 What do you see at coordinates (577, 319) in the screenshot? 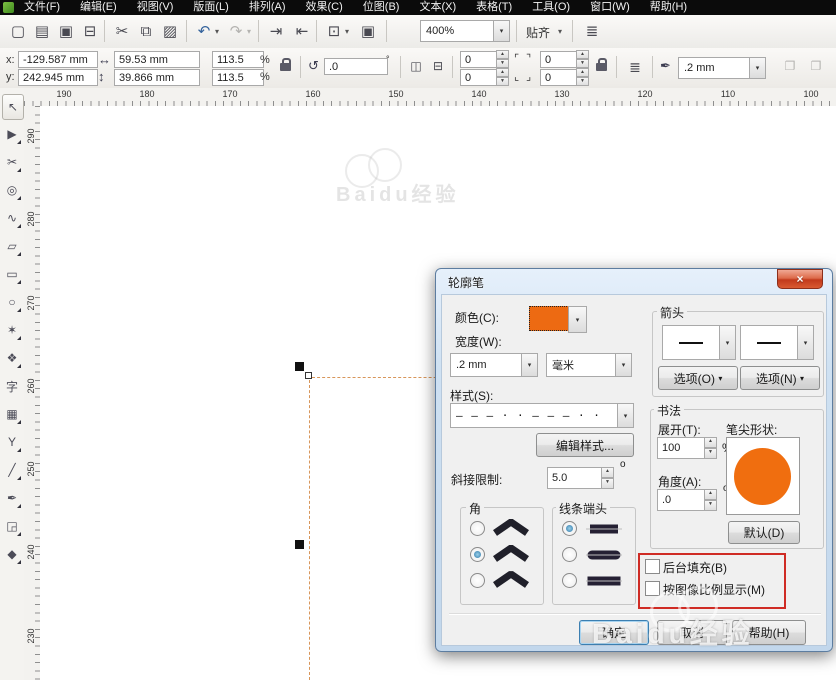
I see `color-dropdown: ▾` at bounding box center [577, 319].